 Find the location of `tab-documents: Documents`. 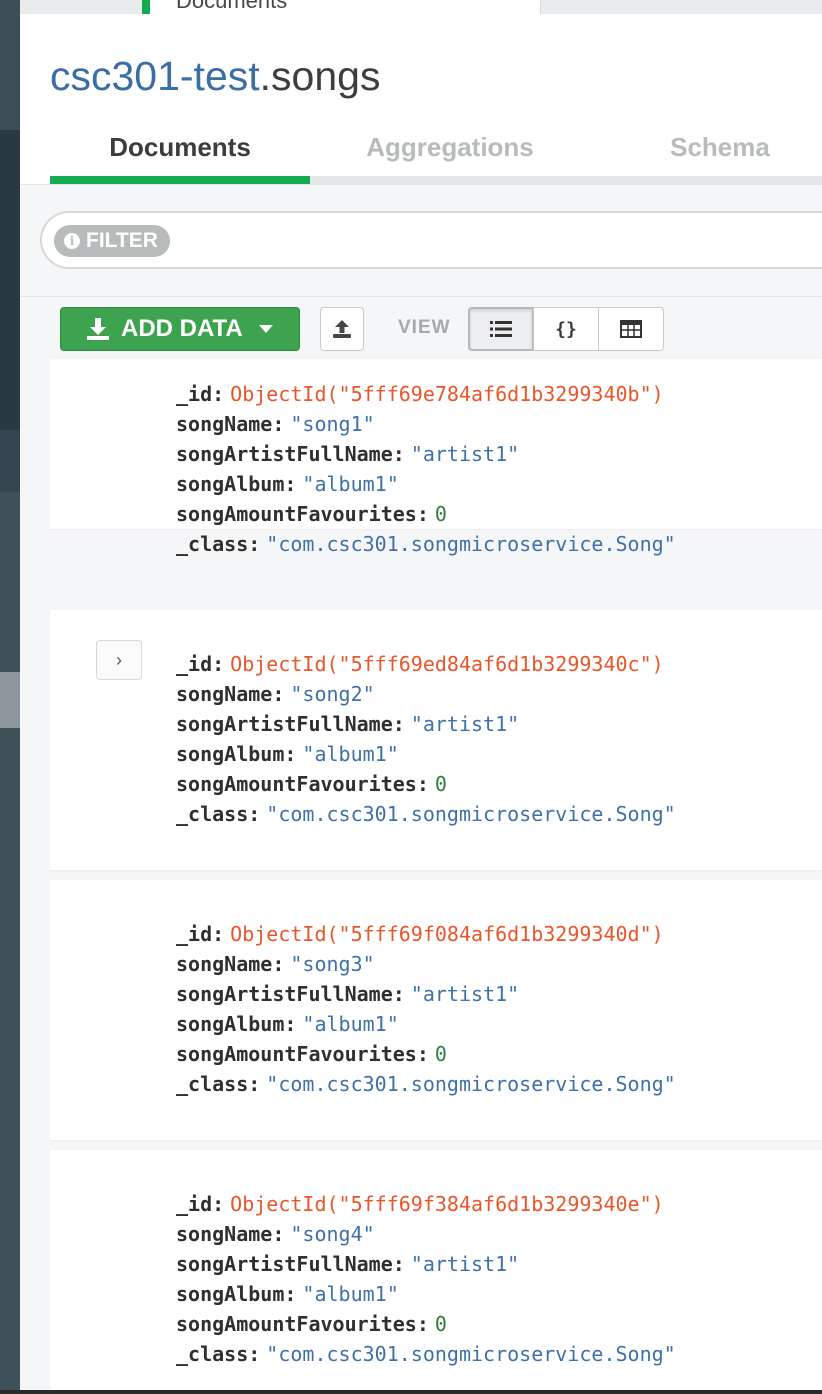

tab-documents: Documents is located at coordinates (180, 147).